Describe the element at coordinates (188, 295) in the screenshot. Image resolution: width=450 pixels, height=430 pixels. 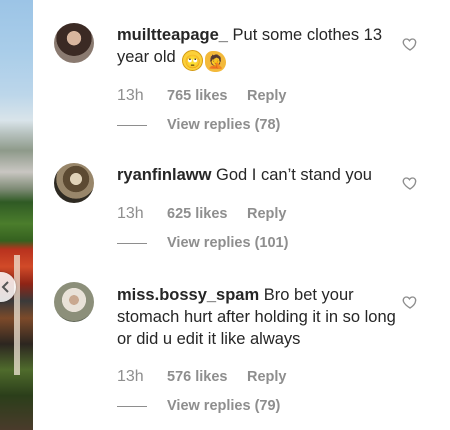
I see `comment-username: miss.bossy_spam` at that location.